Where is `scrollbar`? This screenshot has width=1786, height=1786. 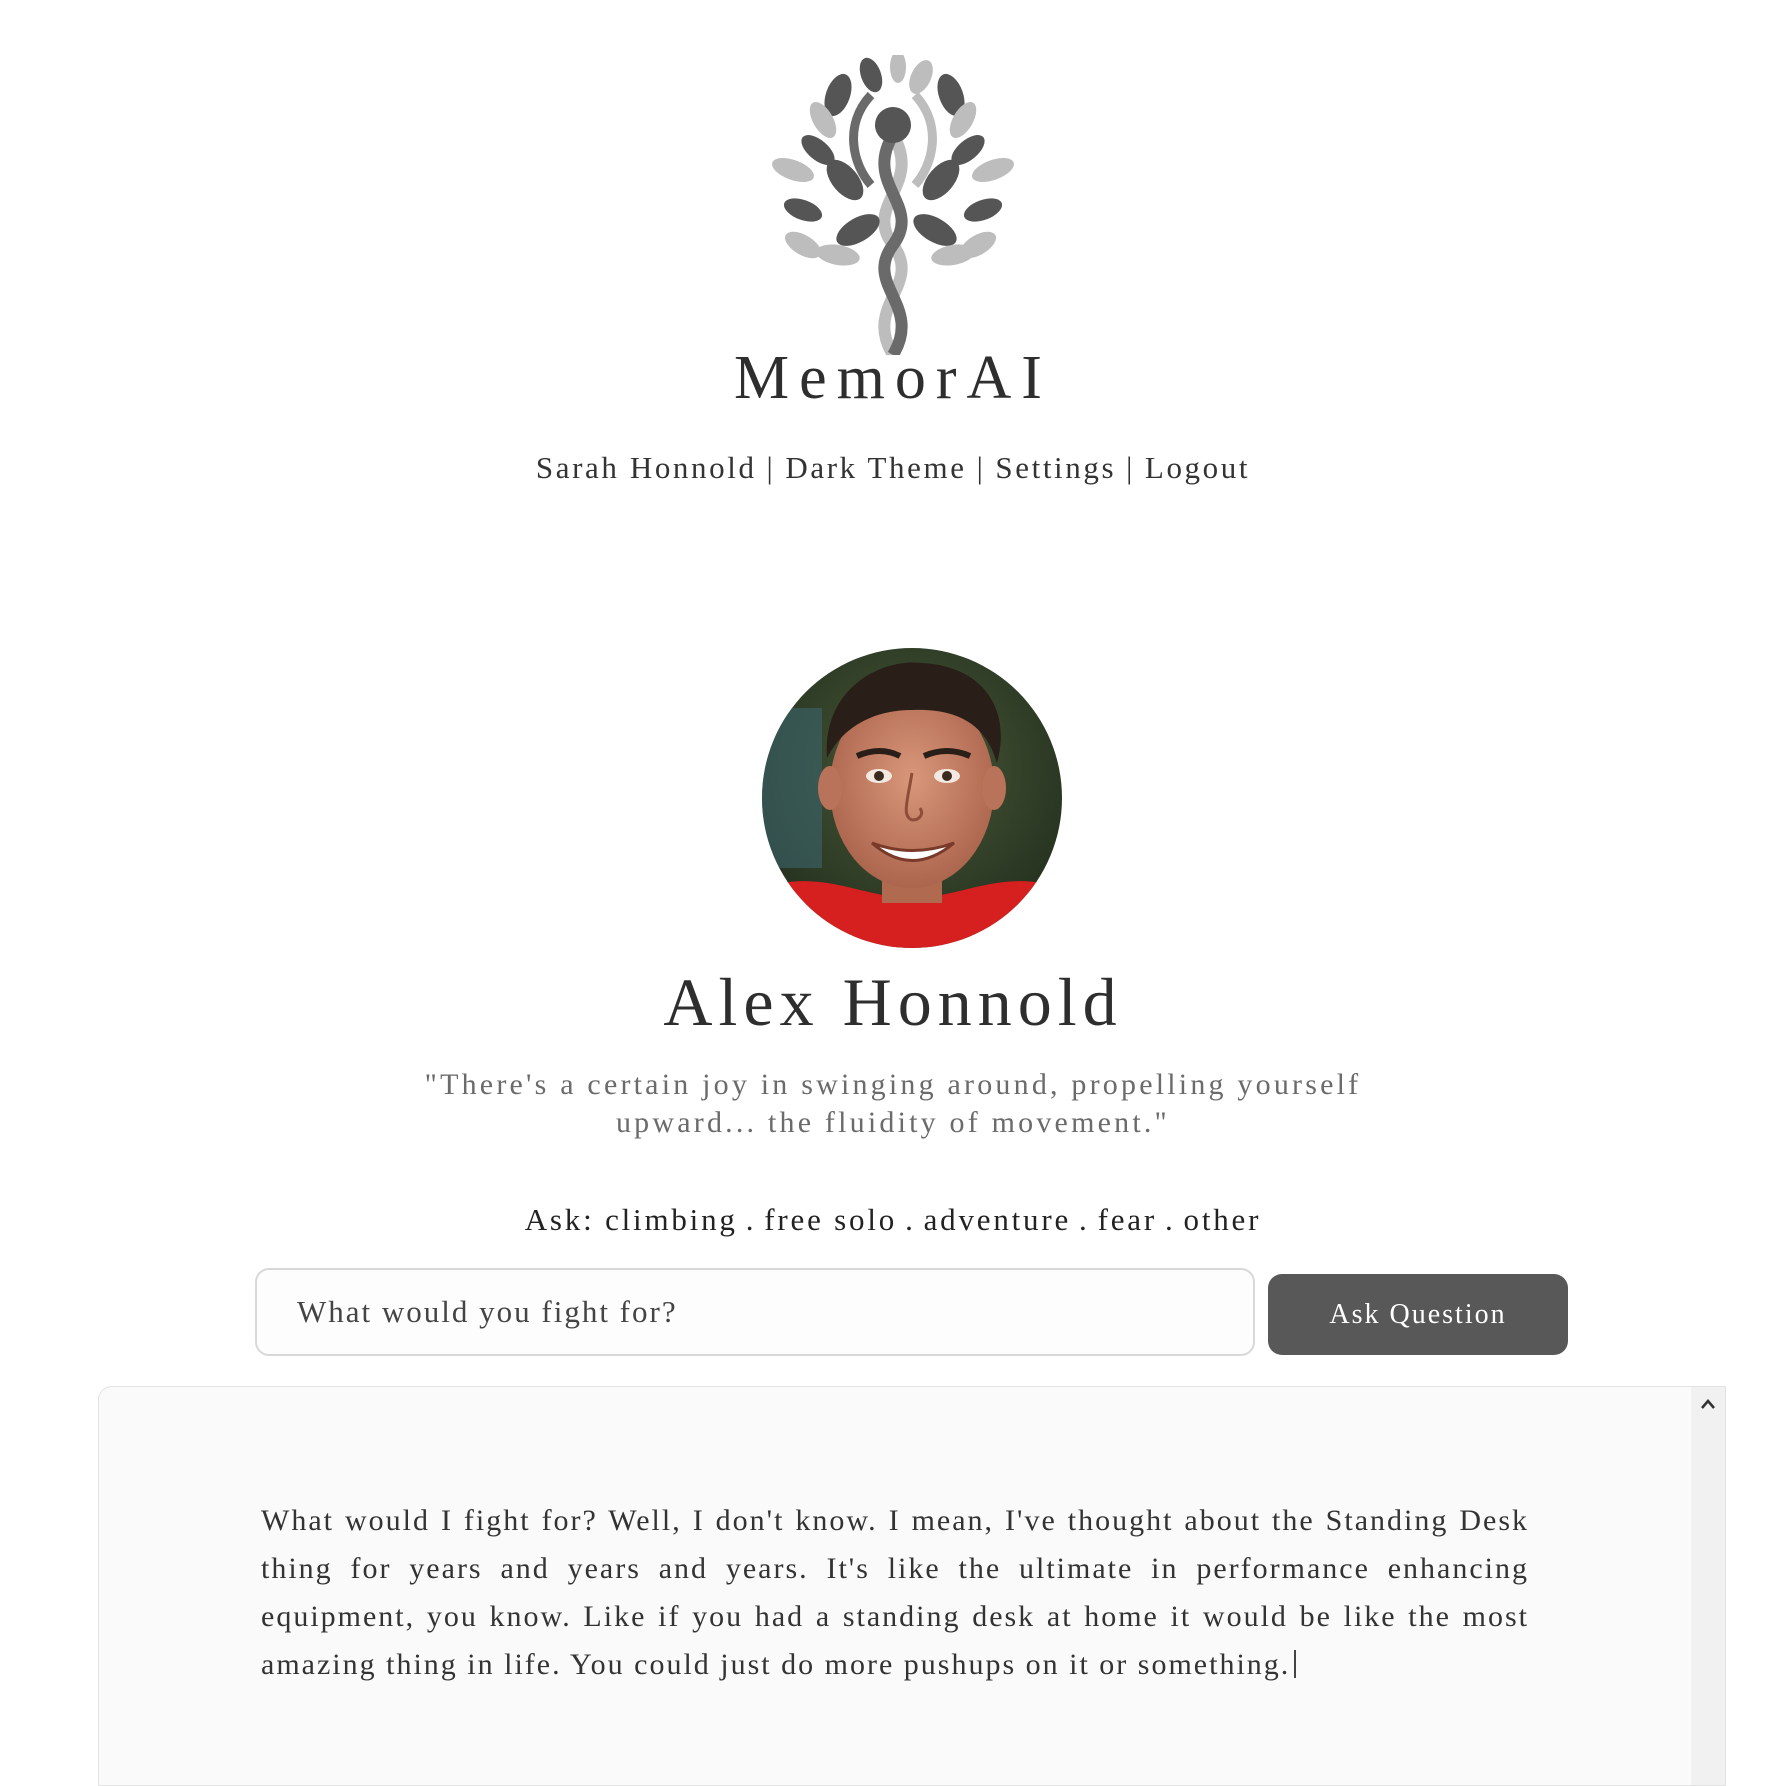 scrollbar is located at coordinates (1708, 1586).